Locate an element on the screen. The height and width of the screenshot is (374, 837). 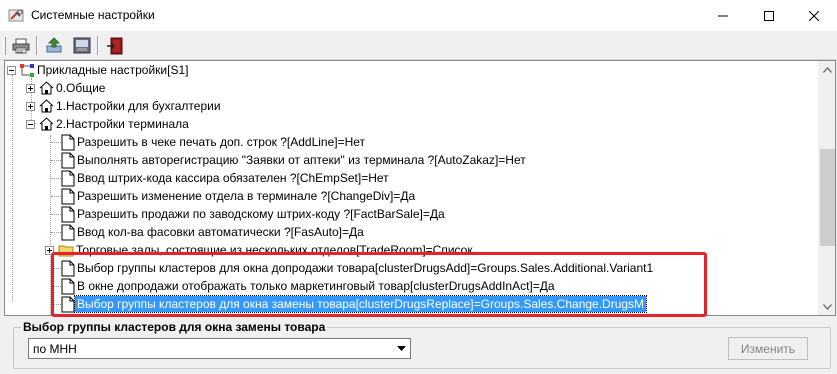
printer-icon is located at coordinates (21, 45).